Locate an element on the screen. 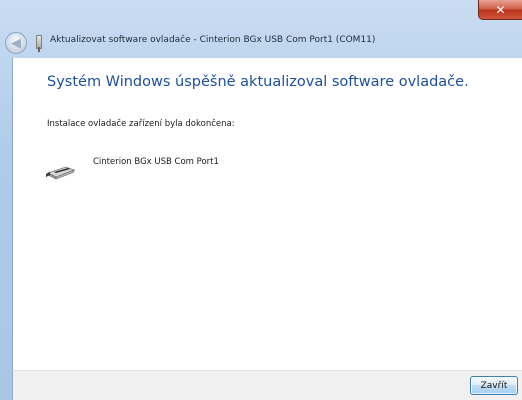  footer-bar: Zavřít is located at coordinates (267, 385).